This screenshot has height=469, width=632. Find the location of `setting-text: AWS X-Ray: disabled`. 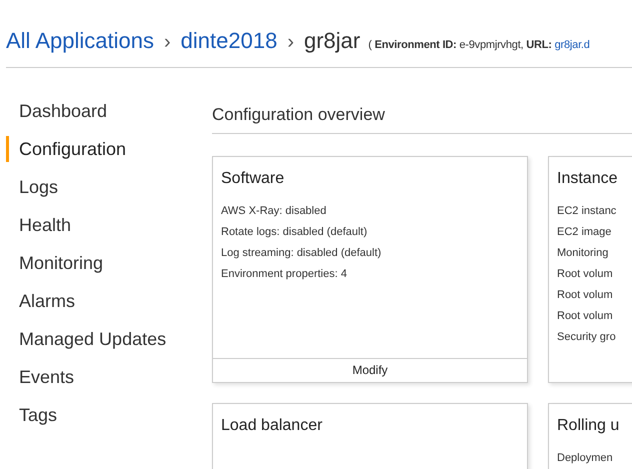

setting-text: AWS X-Ray: disabled is located at coordinates (274, 211).